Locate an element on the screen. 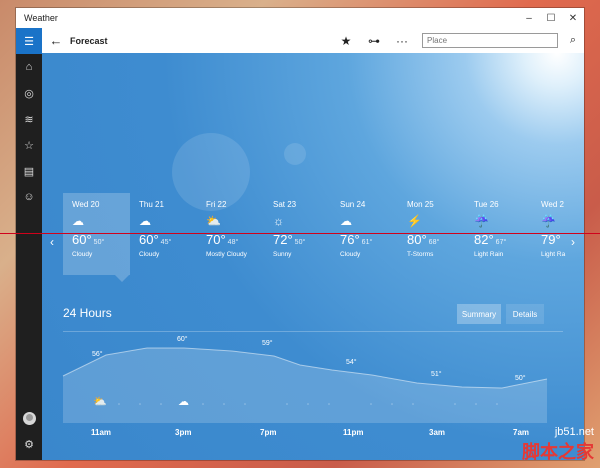 The image size is (600, 468). hour-label: 7pm is located at coordinates (268, 432).